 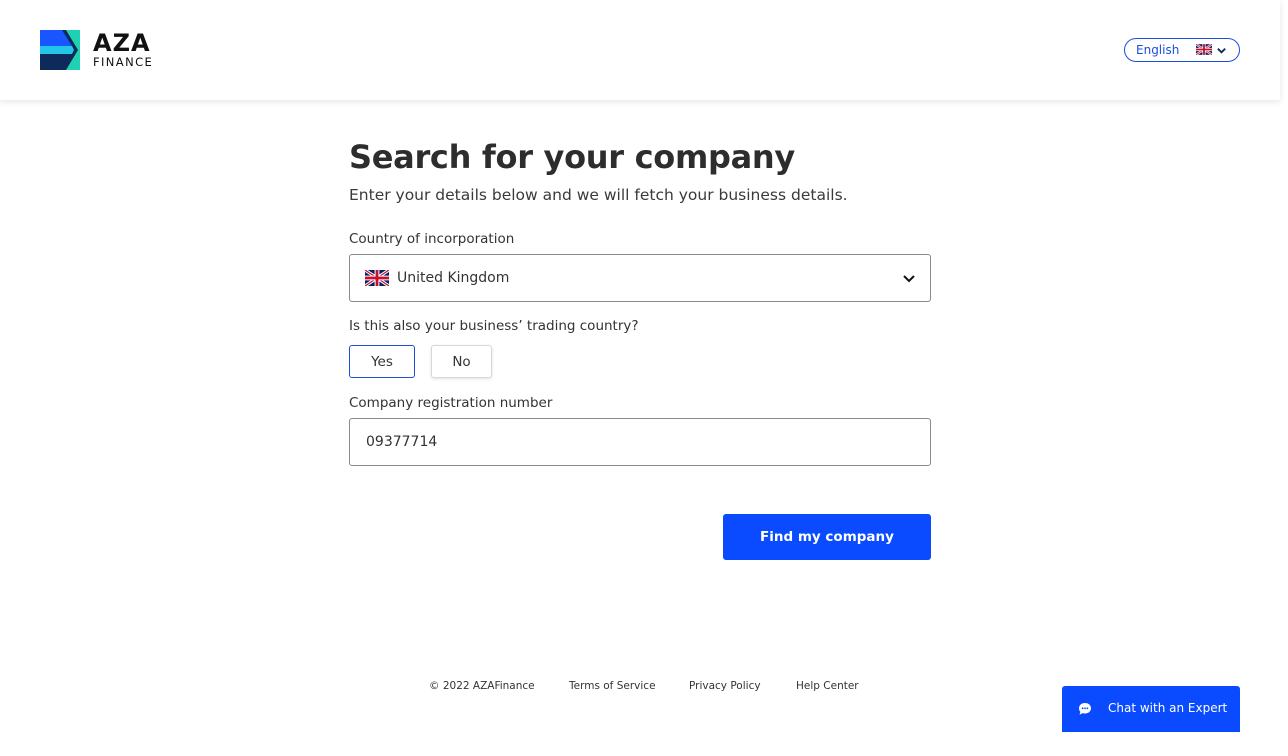 I want to click on footer-terms-link: Terms of Service, so click(x=612, y=686).